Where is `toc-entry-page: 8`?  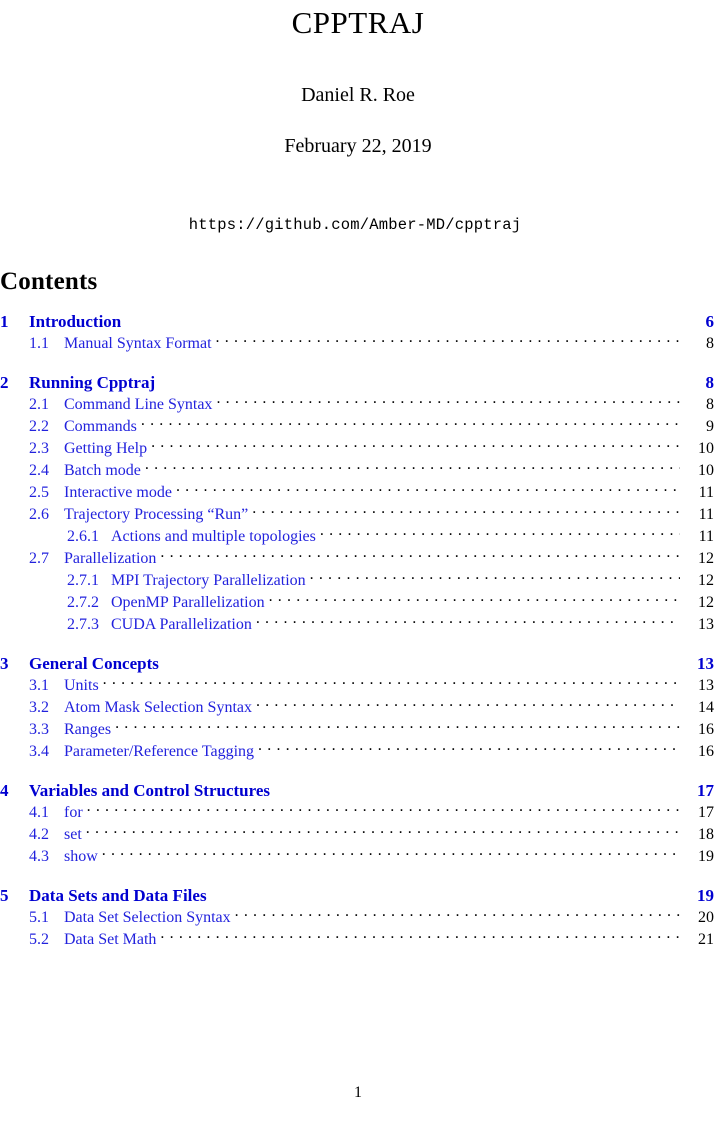 toc-entry-page: 8 is located at coordinates (710, 383).